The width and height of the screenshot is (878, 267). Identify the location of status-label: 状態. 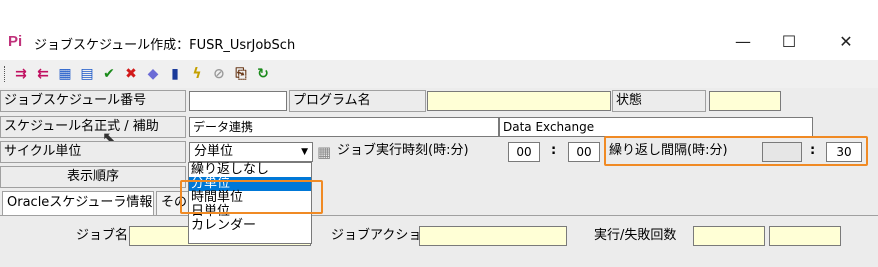
(659, 101).